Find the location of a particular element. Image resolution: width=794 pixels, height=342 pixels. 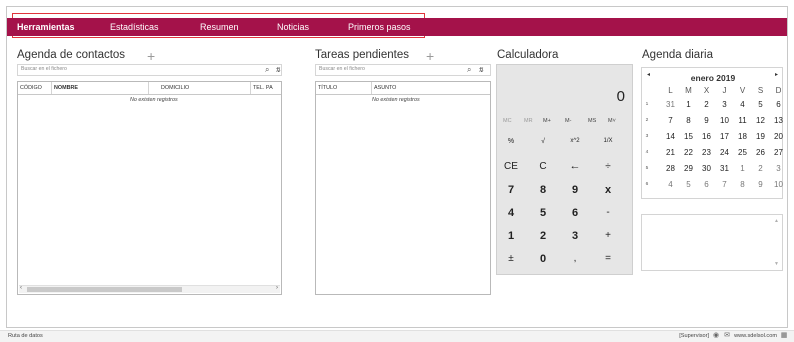

key-divide: ÷ is located at coordinates (608, 166).